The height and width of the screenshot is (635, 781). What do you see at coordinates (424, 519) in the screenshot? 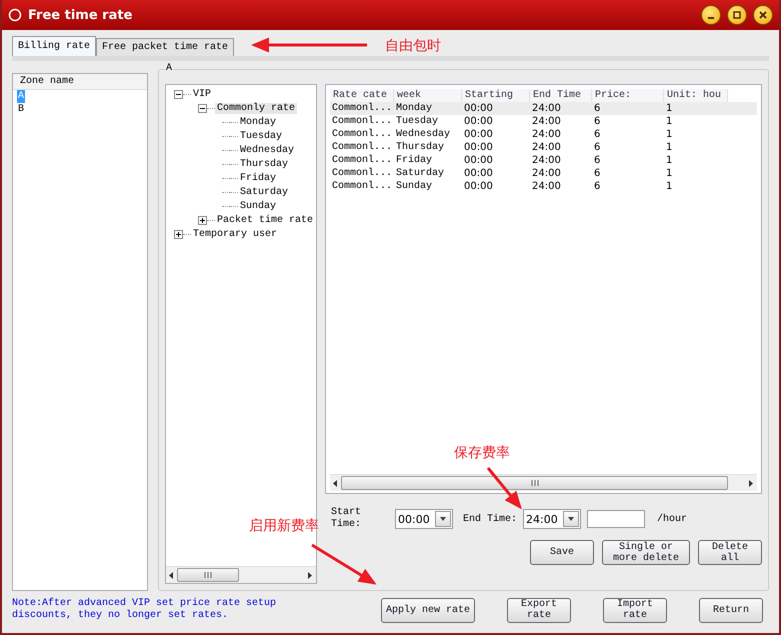
I see `start-time-dropdown: 00:00` at bounding box center [424, 519].